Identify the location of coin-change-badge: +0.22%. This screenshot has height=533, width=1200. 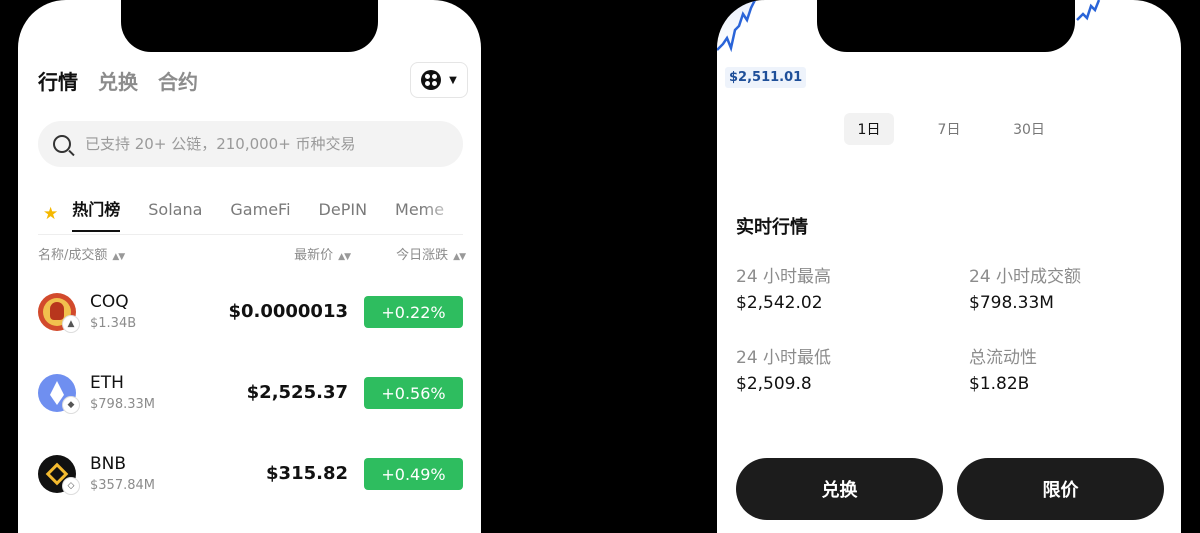
(413, 312).